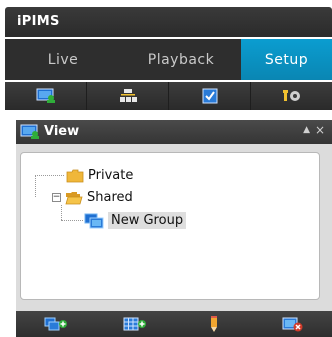  I want to click on network-icon, so click(128, 95).